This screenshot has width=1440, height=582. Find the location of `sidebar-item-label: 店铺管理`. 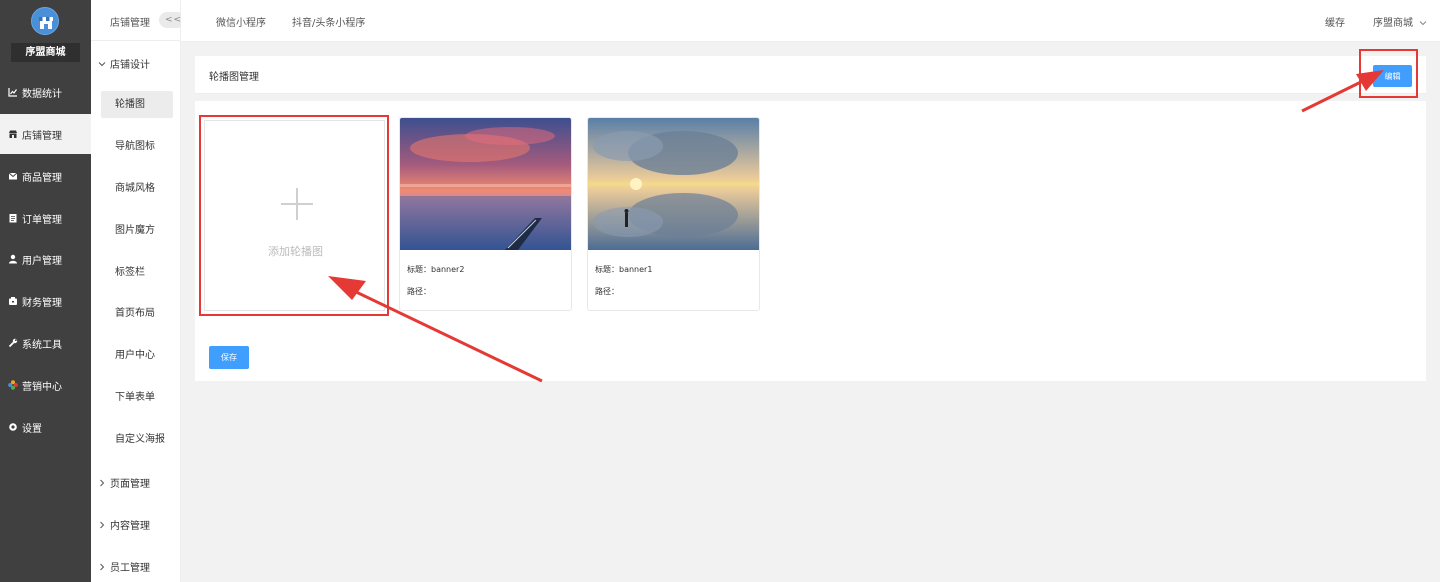

sidebar-item-label: 店铺管理 is located at coordinates (42, 136).